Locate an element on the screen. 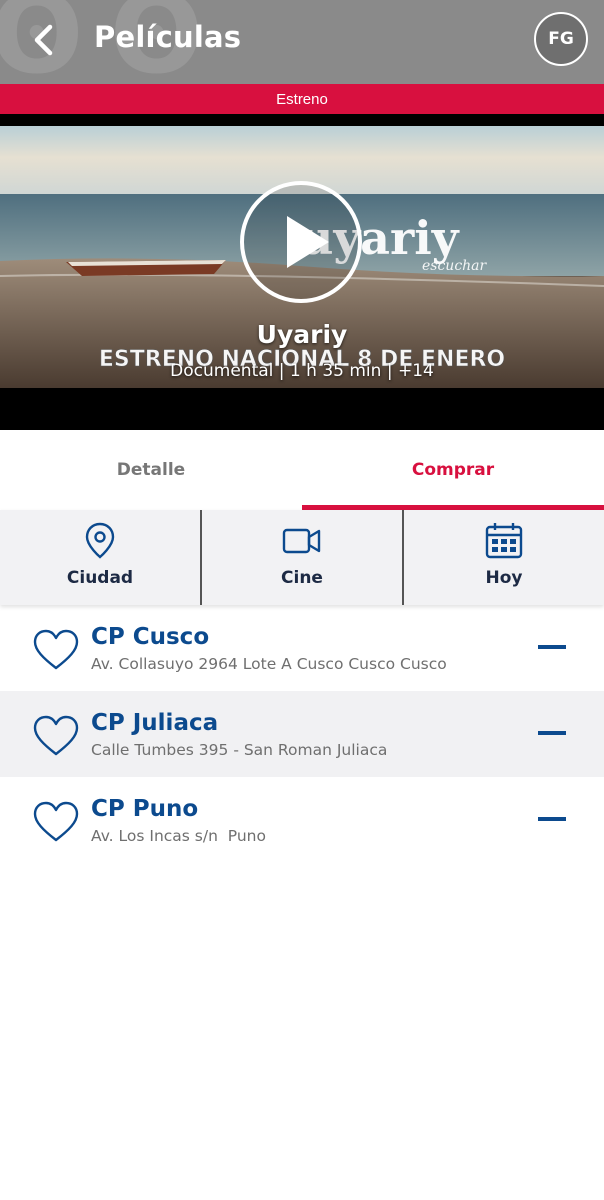 Image resolution: width=604 pixels, height=1200 pixels. movie-title: Uyariy is located at coordinates (302, 334).